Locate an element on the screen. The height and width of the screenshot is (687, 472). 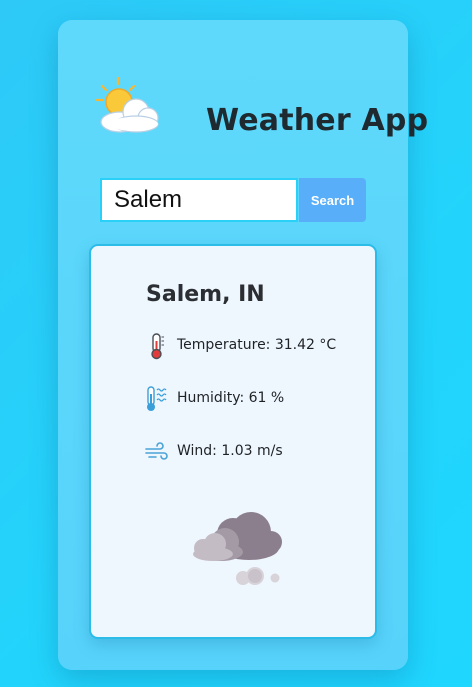
city-search-input is located at coordinates (199, 200).